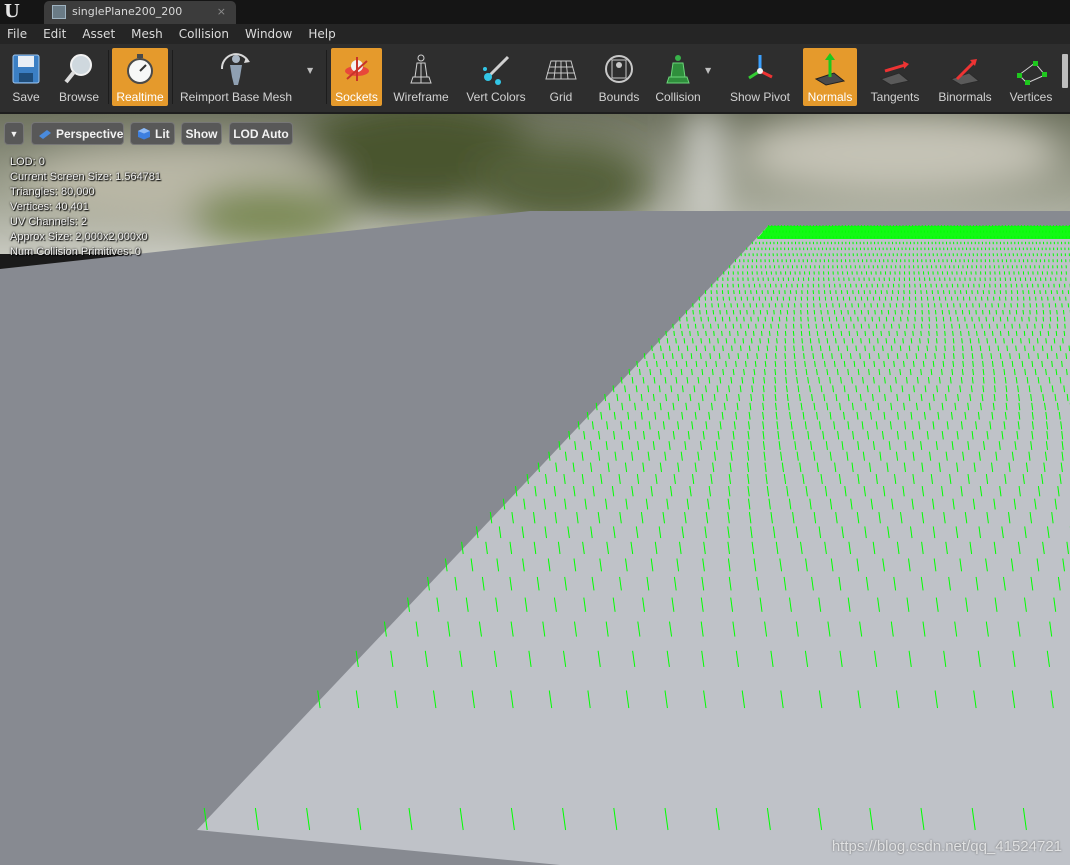 This screenshot has height=865, width=1070. I want to click on menu-edit: Edit, so click(54, 34).